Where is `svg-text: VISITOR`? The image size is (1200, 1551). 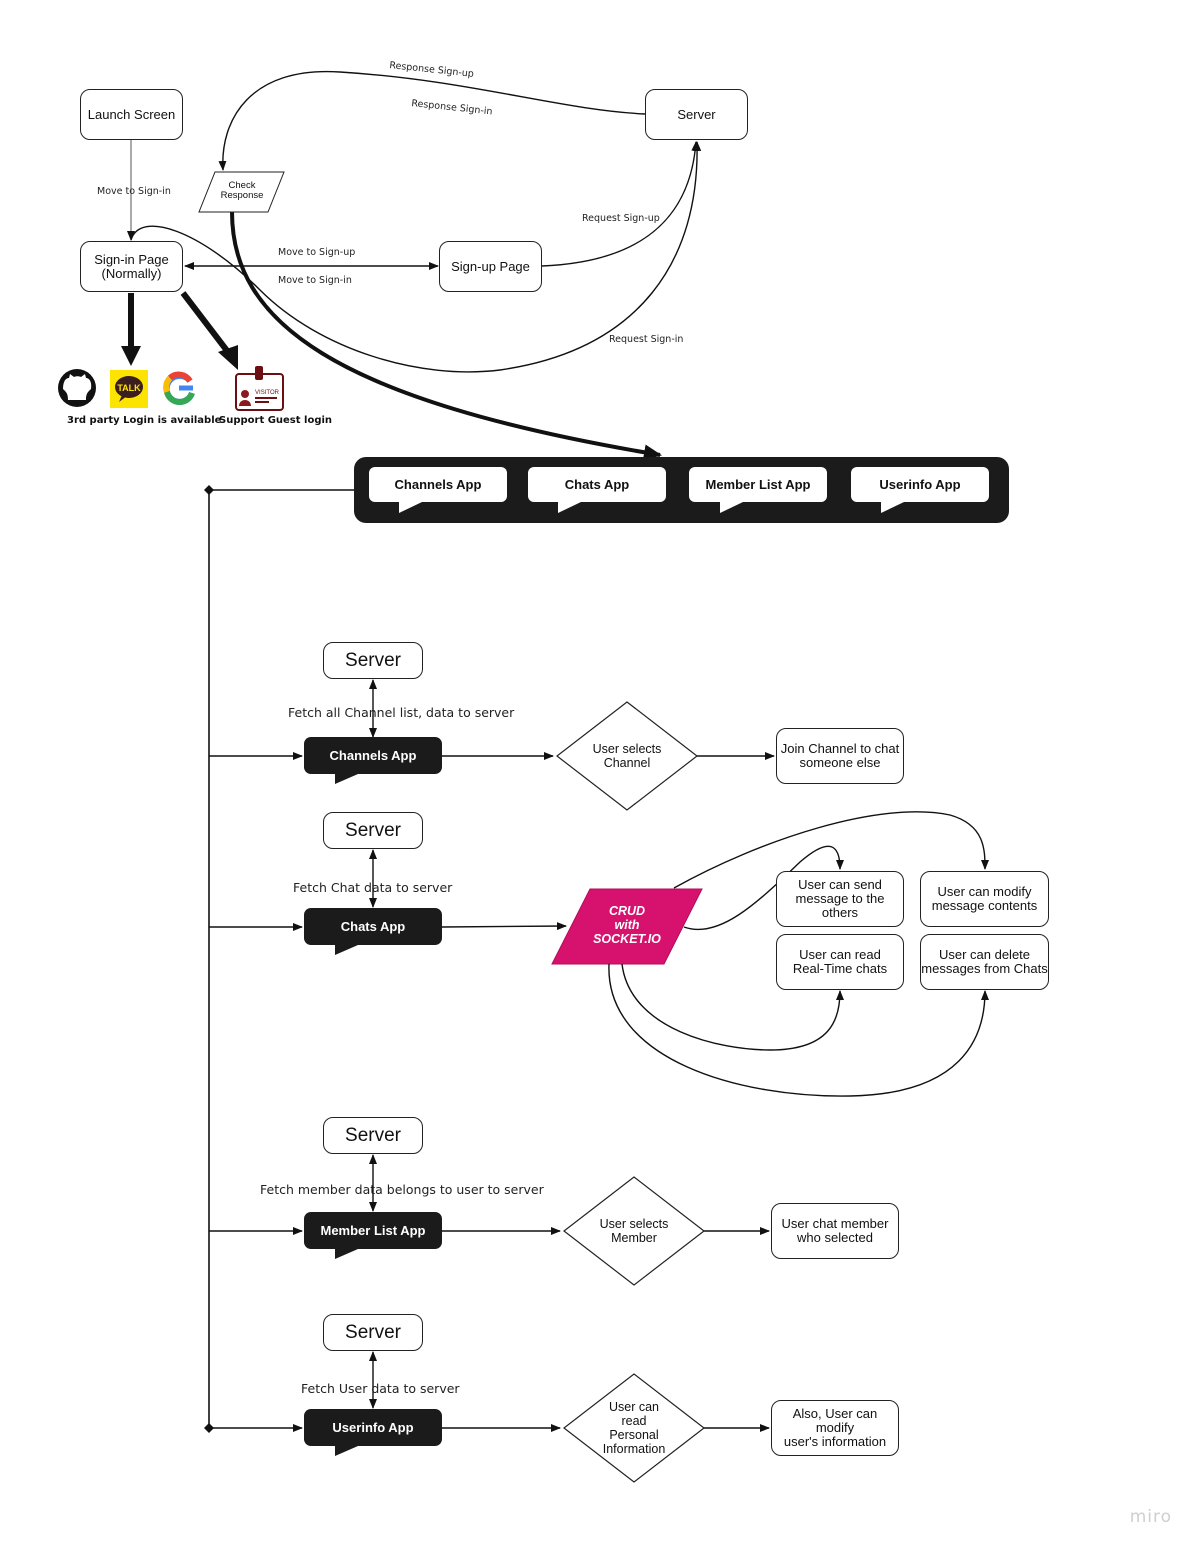 svg-text: VISITOR is located at coordinates (267, 393).